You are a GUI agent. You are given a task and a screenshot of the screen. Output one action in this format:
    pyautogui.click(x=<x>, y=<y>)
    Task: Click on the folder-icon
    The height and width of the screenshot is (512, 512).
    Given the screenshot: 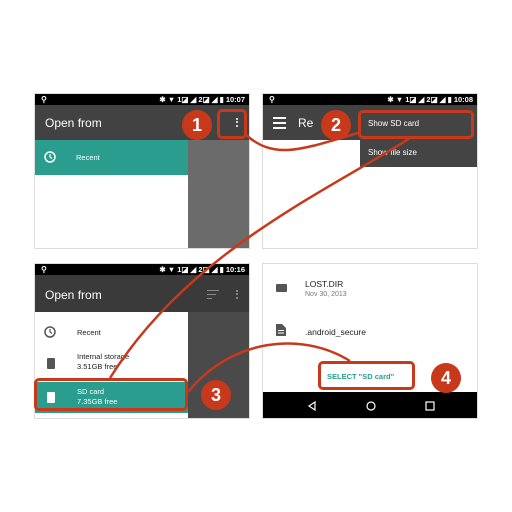 What is the action you would take?
    pyautogui.click(x=281, y=288)
    